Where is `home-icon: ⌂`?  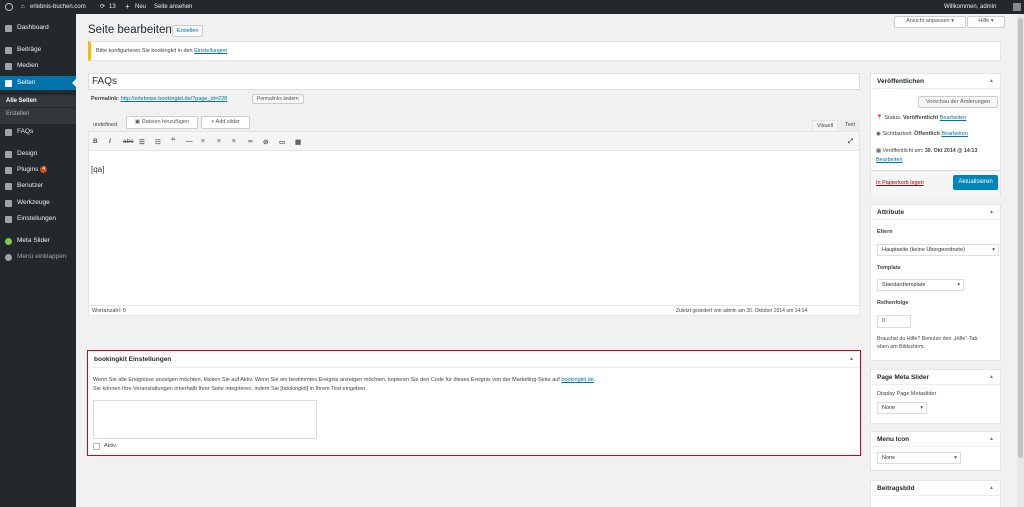
home-icon: ⌂ is located at coordinates (23, 7).